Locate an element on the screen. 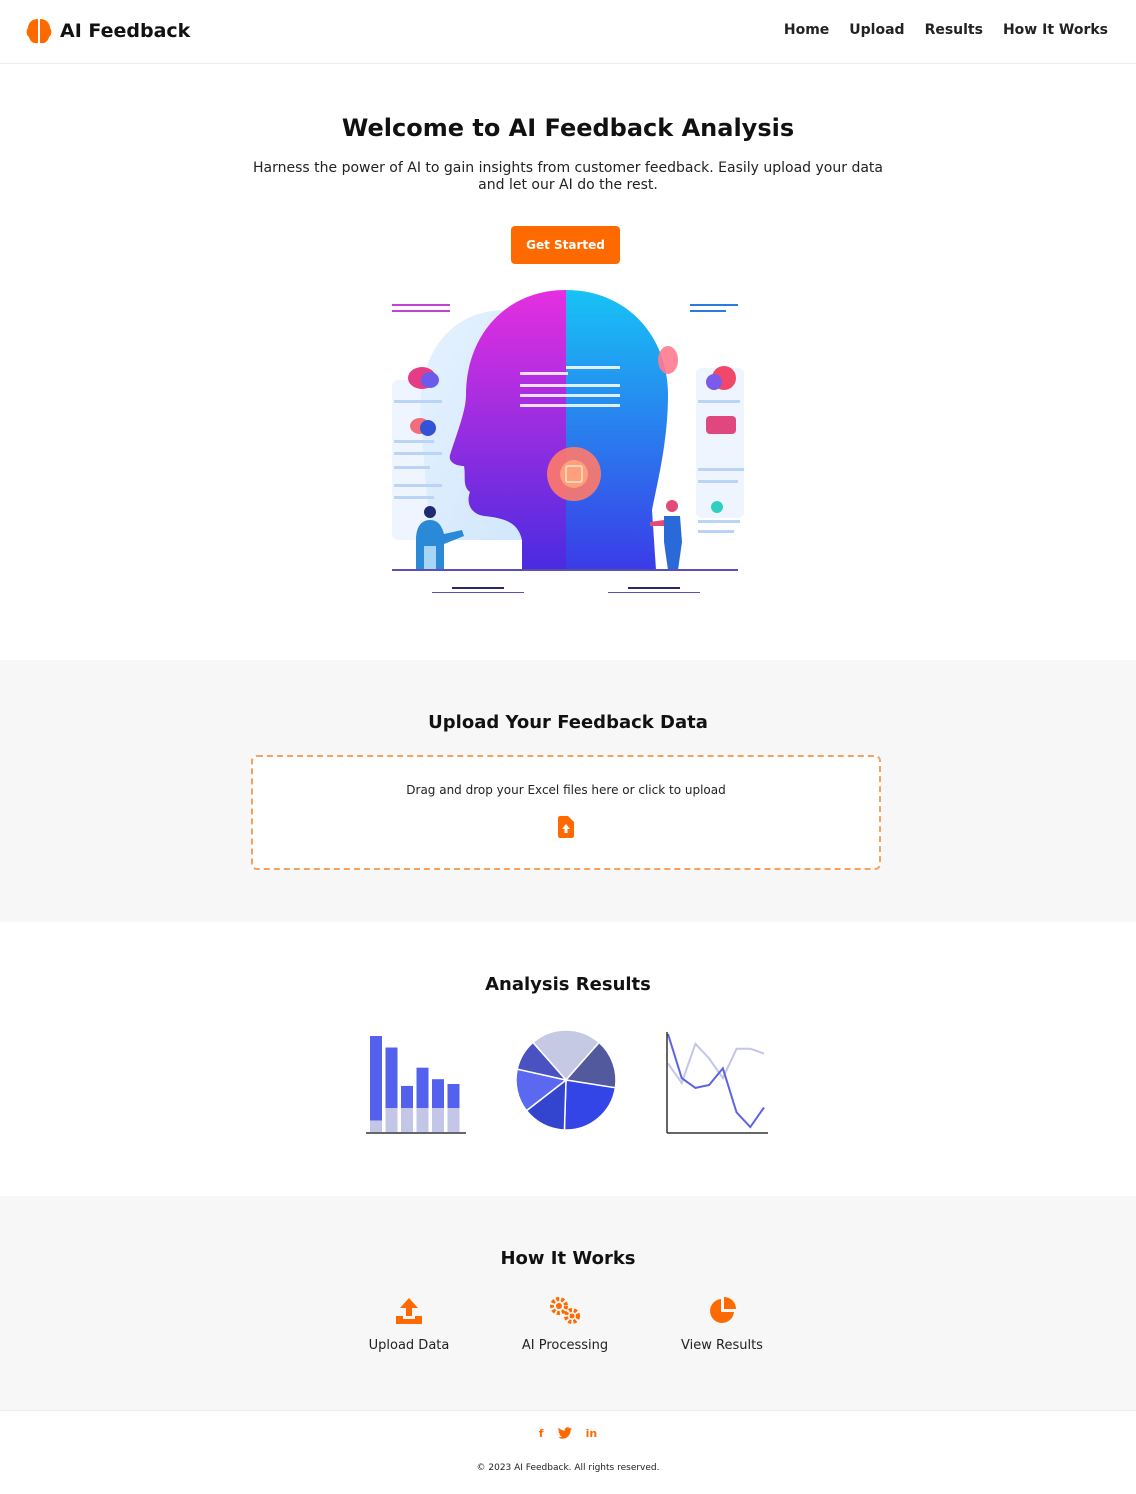 The width and height of the screenshot is (1136, 1494). gears-icon is located at coordinates (565, 1310).